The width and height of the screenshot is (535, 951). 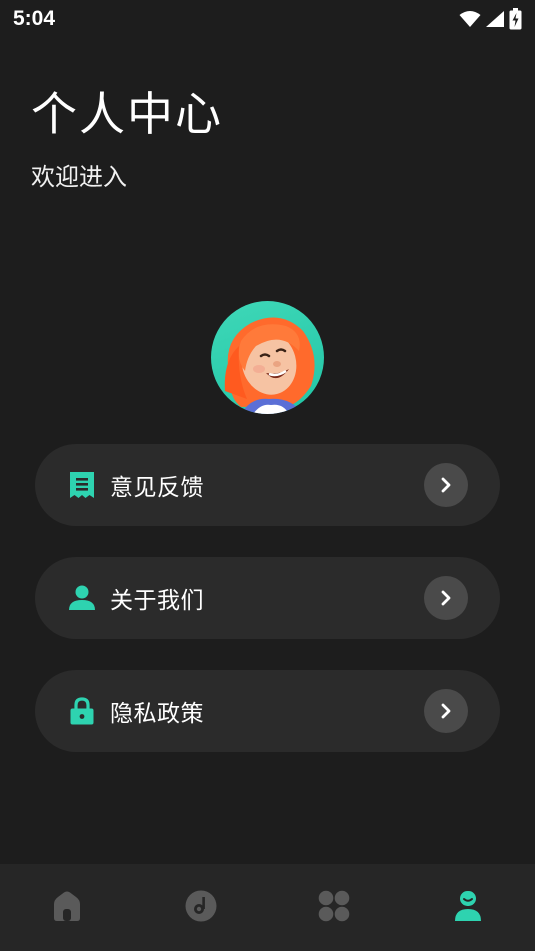 What do you see at coordinates (79, 177) in the screenshot?
I see `page-subtitle: 欢迎进入` at bounding box center [79, 177].